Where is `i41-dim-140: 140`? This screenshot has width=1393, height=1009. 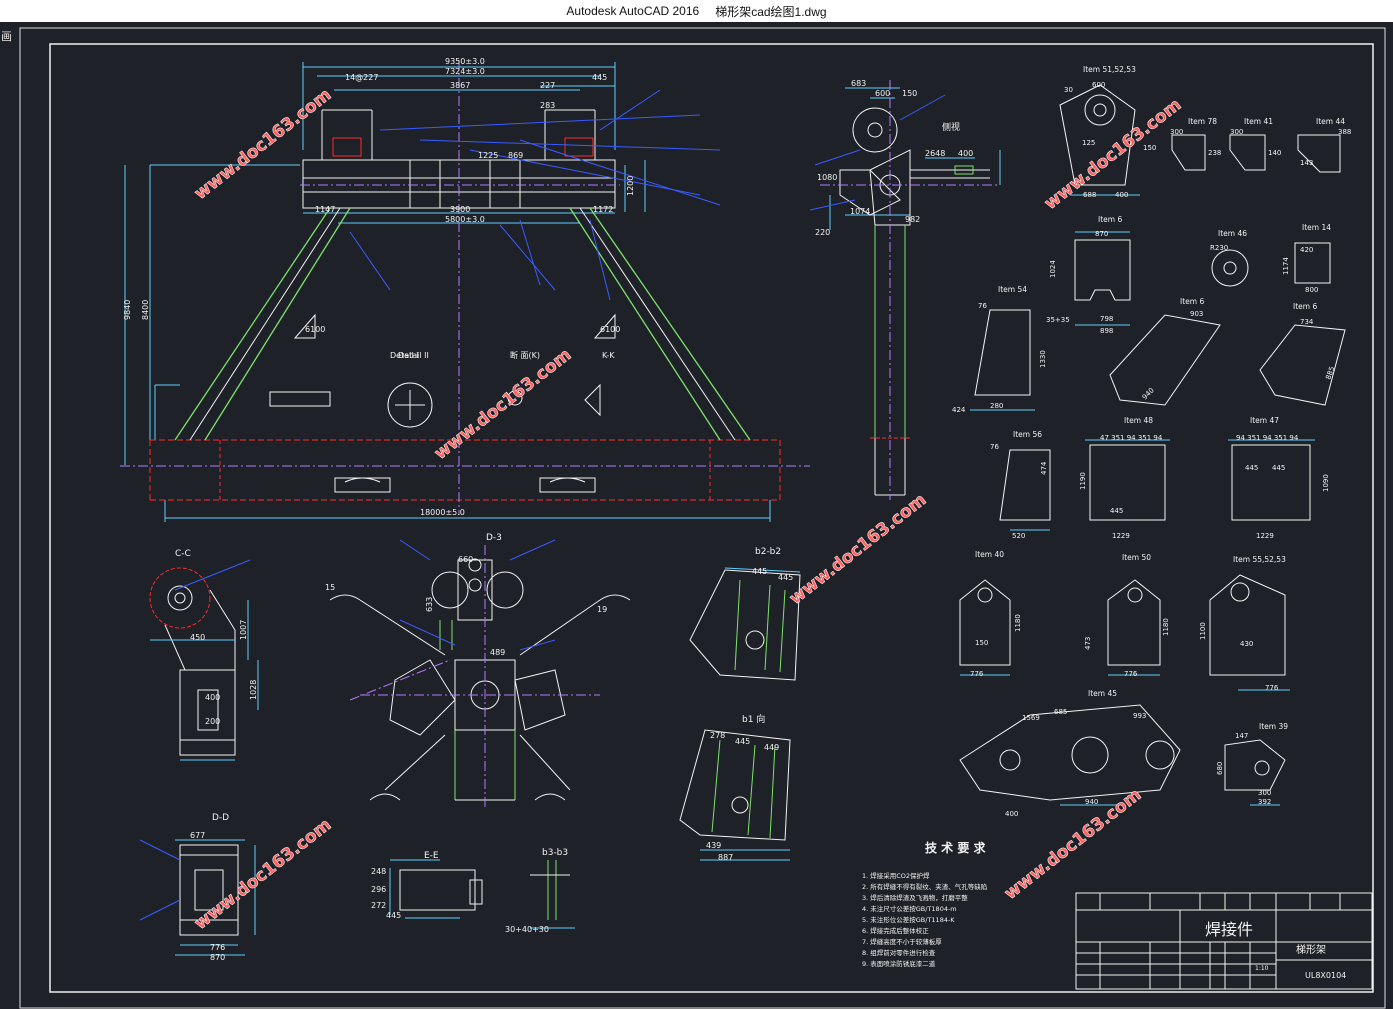 i41-dim-140: 140 is located at coordinates (1274, 153).